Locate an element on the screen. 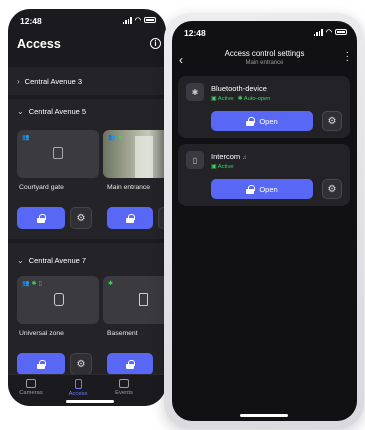 Image resolution: width=365 pixels, height=430 pixels. status-badges: 👥 is located at coordinates (25, 137).